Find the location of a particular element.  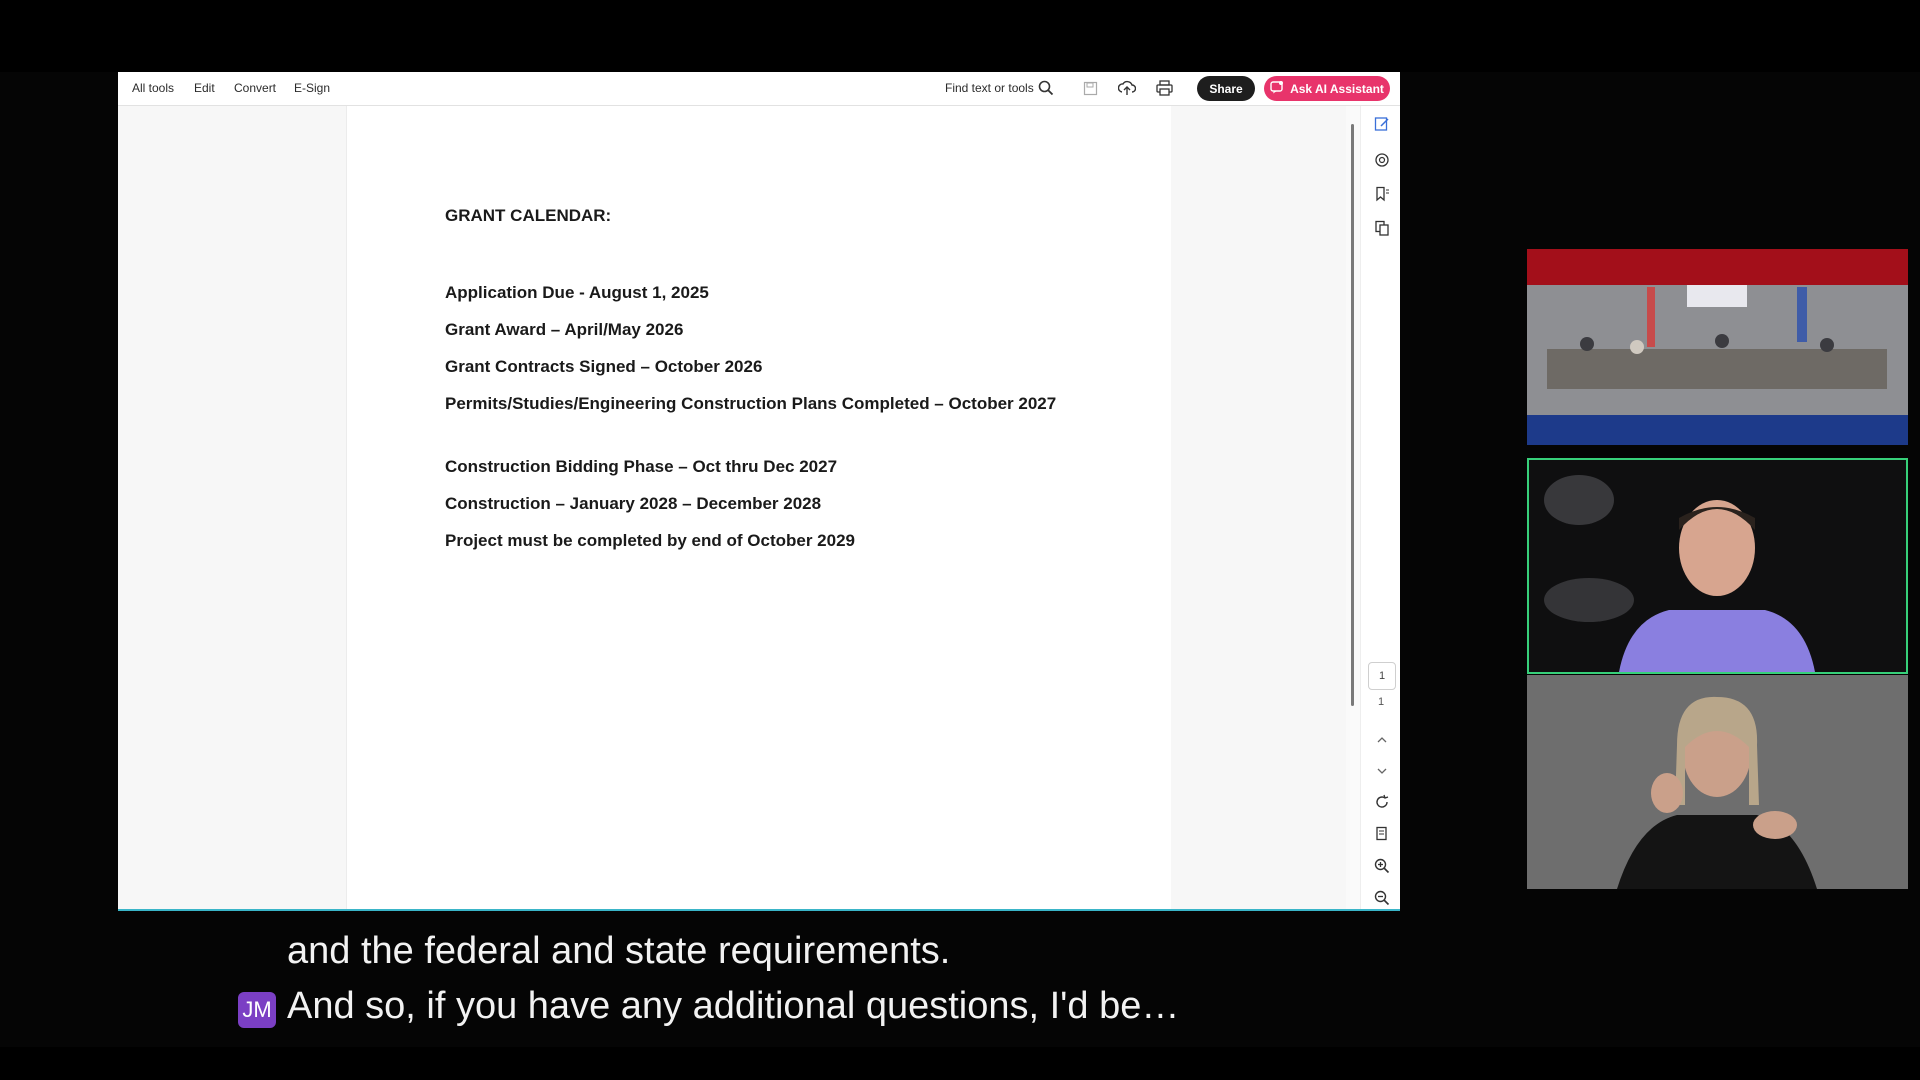

chevron-up-icon is located at coordinates (1382, 740).